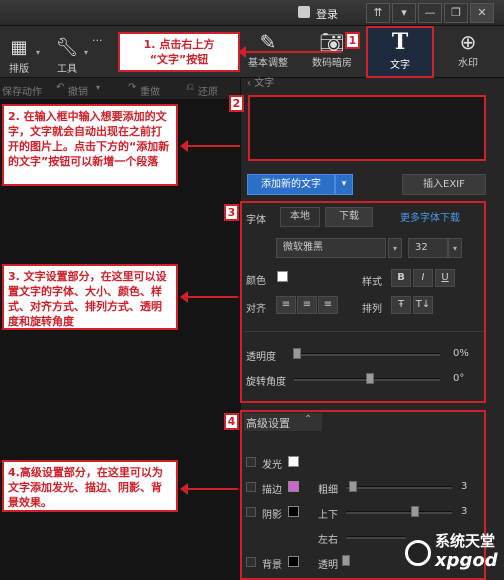 The height and width of the screenshot is (580, 504). I want to click on add-text-button: 添加新的文字, so click(291, 184).